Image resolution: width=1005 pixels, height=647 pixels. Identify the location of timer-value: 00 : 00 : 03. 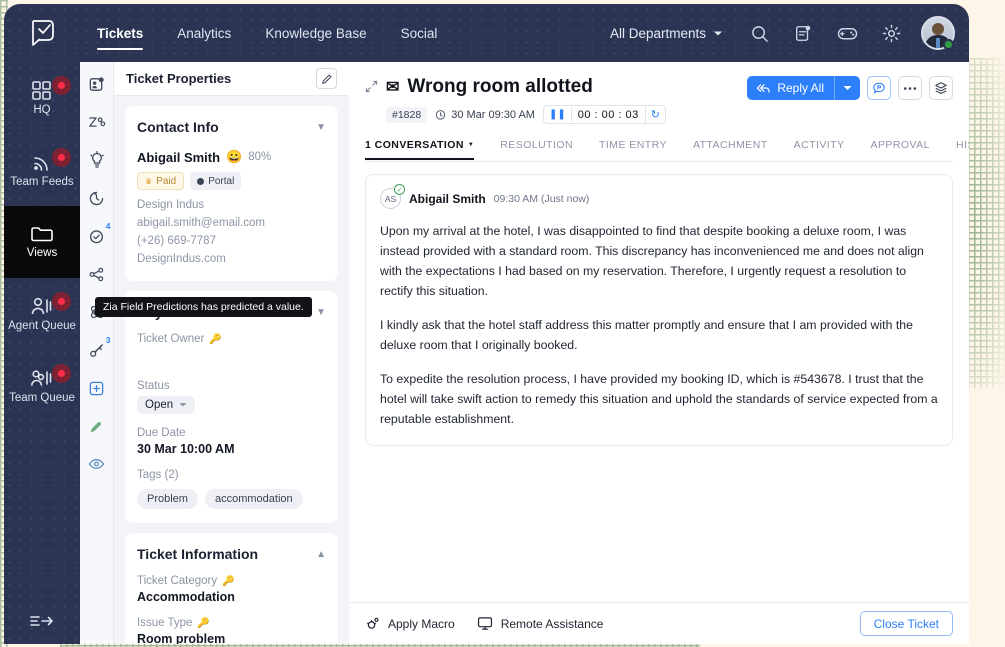
(608, 114).